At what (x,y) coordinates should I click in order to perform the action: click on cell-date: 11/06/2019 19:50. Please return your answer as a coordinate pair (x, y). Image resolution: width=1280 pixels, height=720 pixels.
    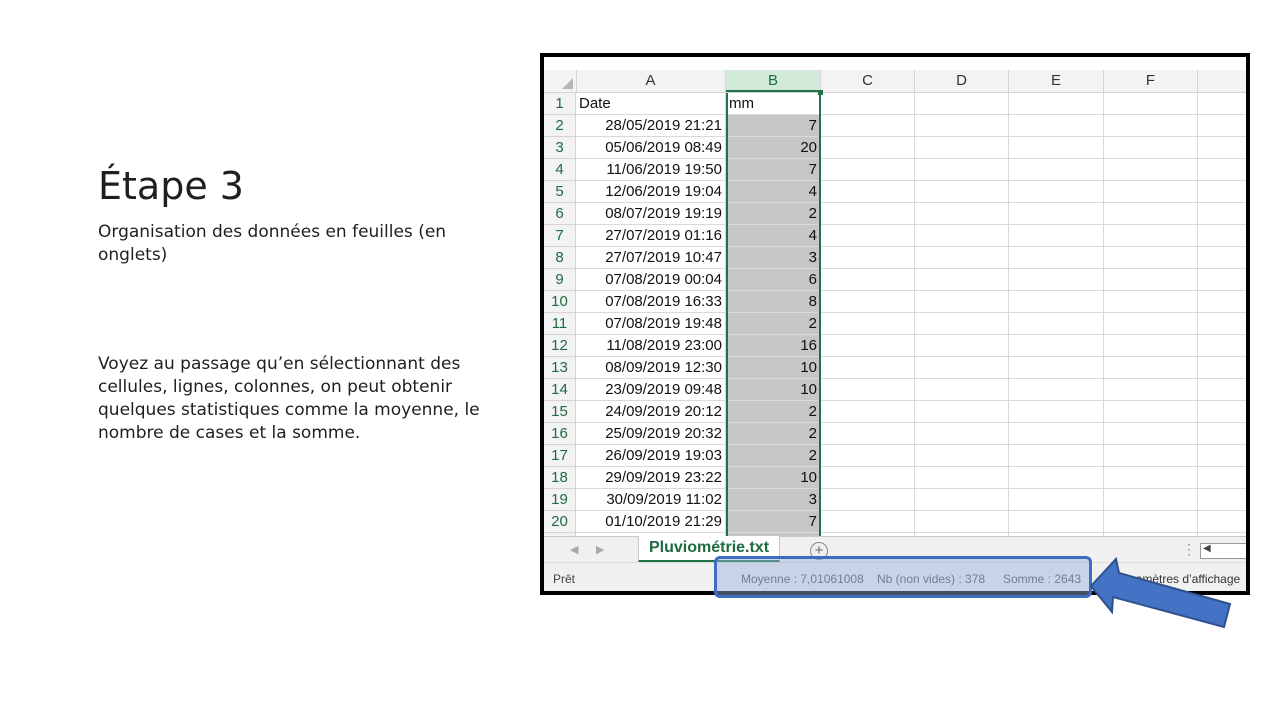
    Looking at the image, I should click on (651, 170).